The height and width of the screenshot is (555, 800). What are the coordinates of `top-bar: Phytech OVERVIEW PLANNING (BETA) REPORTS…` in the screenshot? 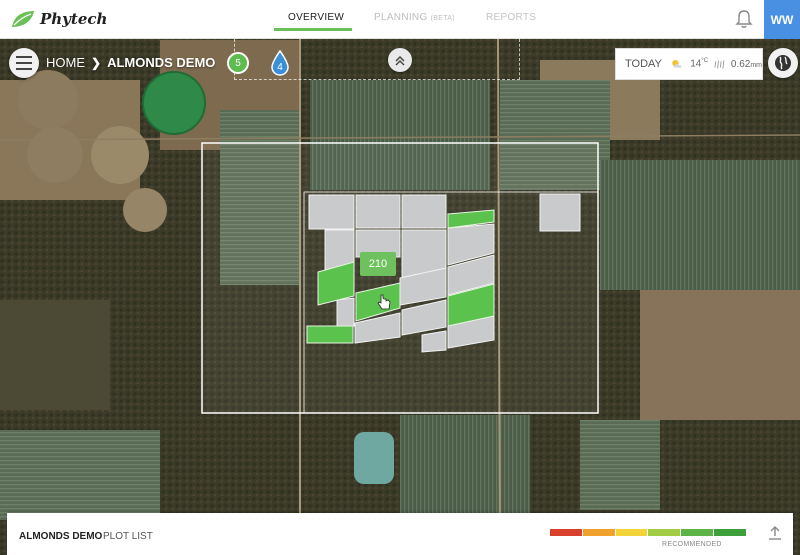 It's located at (400, 19).